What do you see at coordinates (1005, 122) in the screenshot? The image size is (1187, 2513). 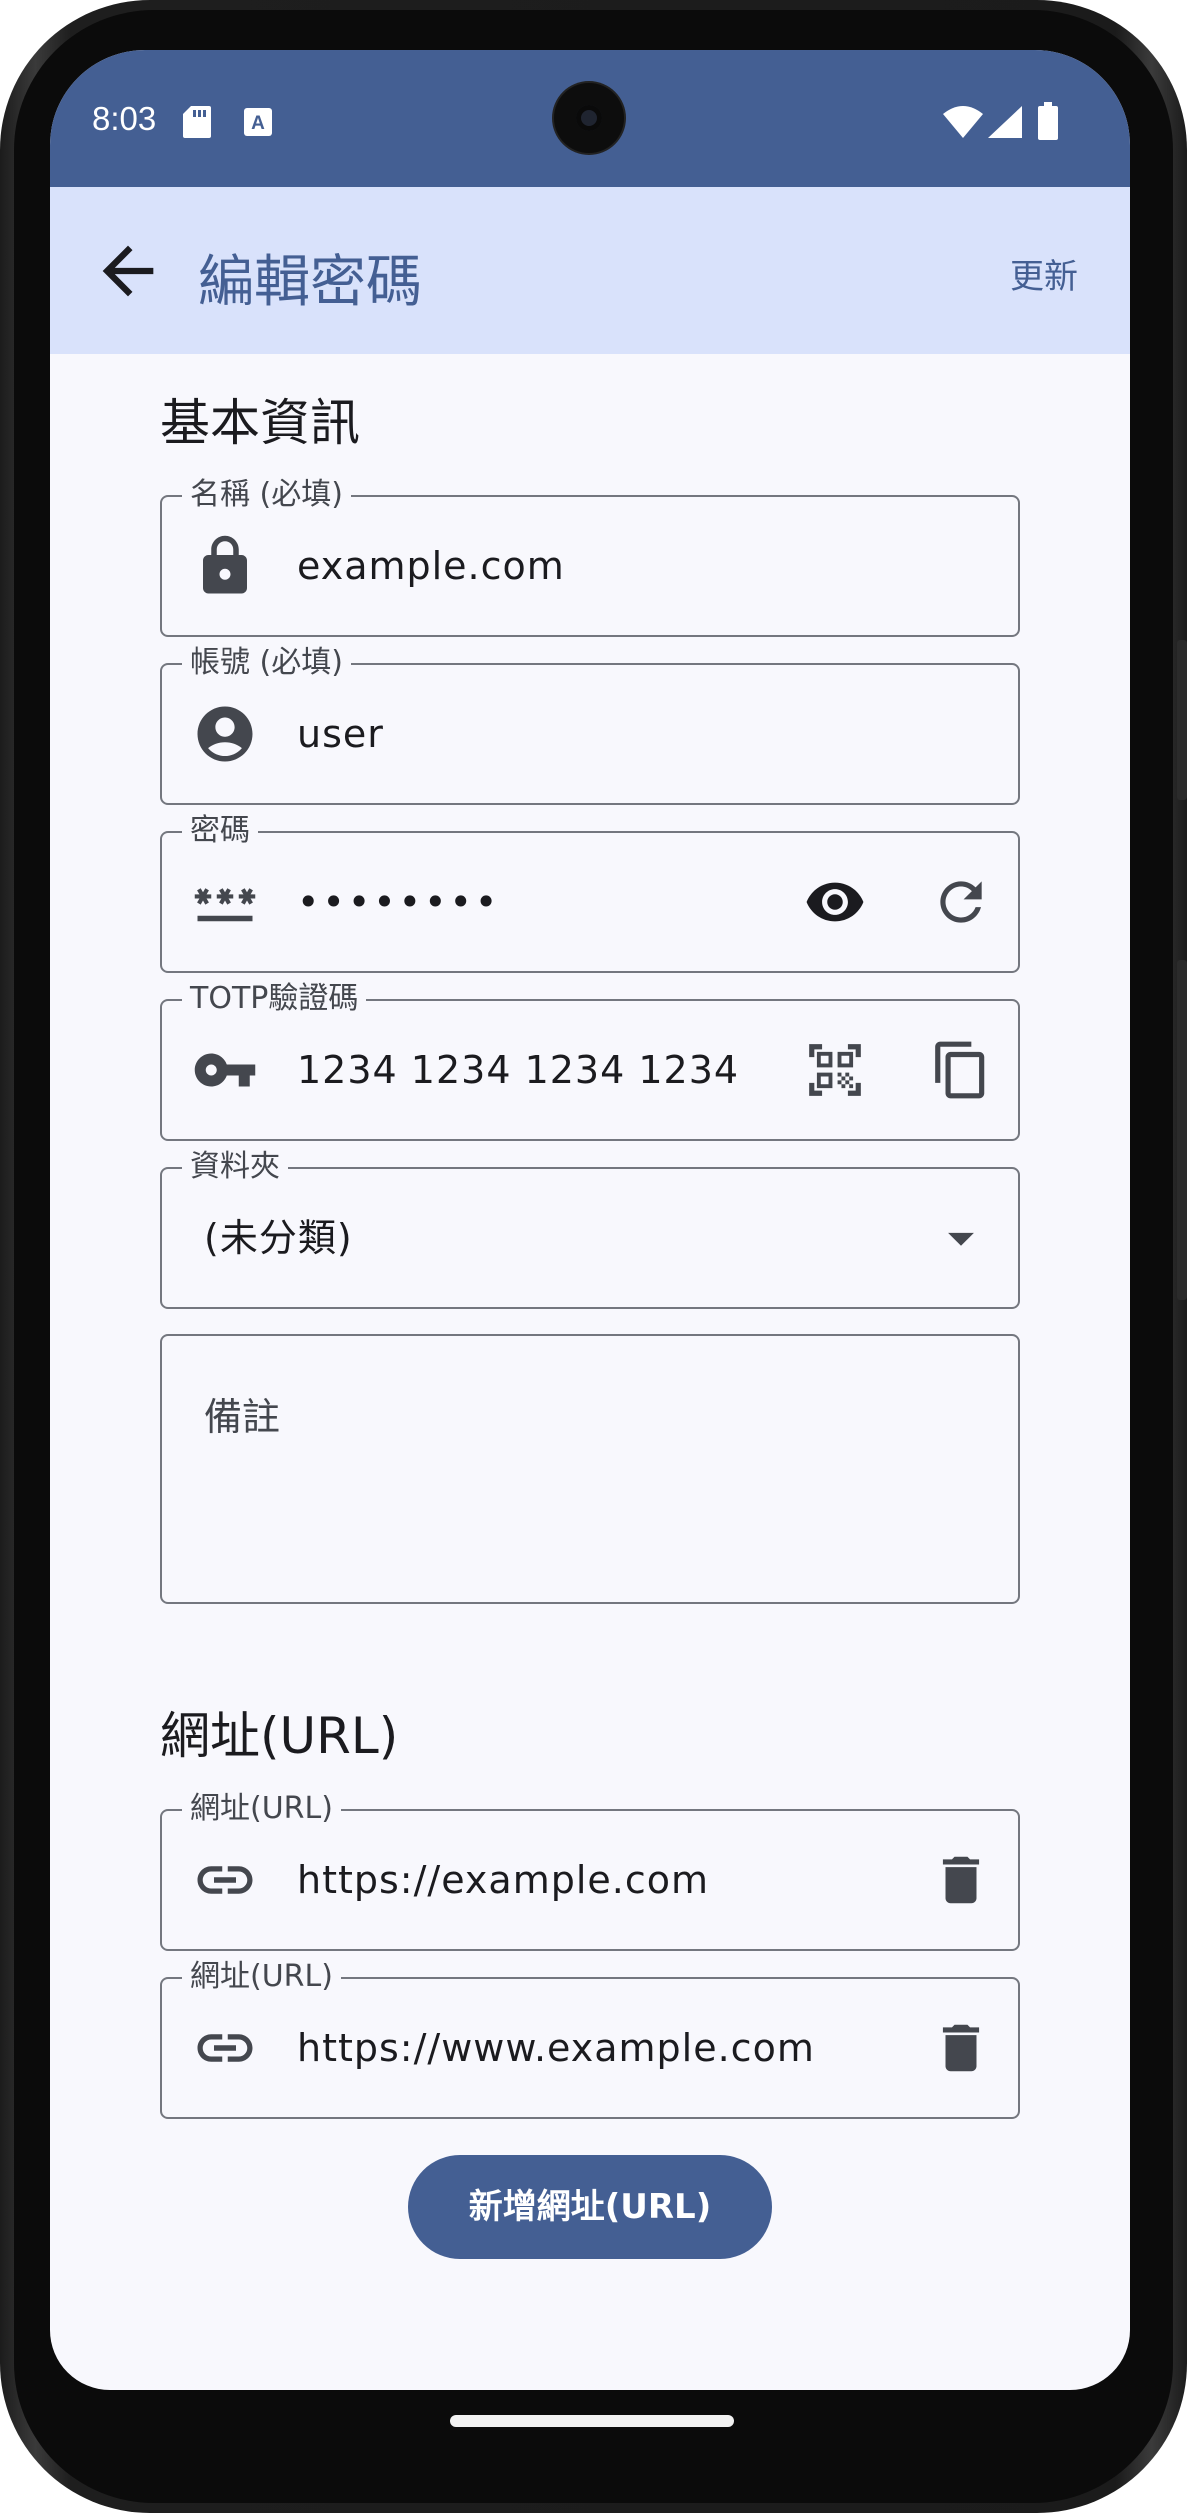 I see `cellular-signal-icon` at bounding box center [1005, 122].